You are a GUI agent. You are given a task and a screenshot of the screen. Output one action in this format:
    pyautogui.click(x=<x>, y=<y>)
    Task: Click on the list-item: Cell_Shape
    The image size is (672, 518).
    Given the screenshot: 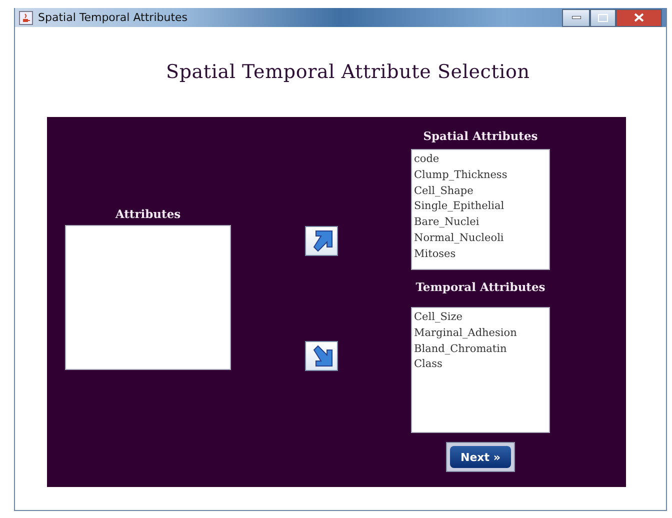 What is the action you would take?
    pyautogui.click(x=480, y=192)
    